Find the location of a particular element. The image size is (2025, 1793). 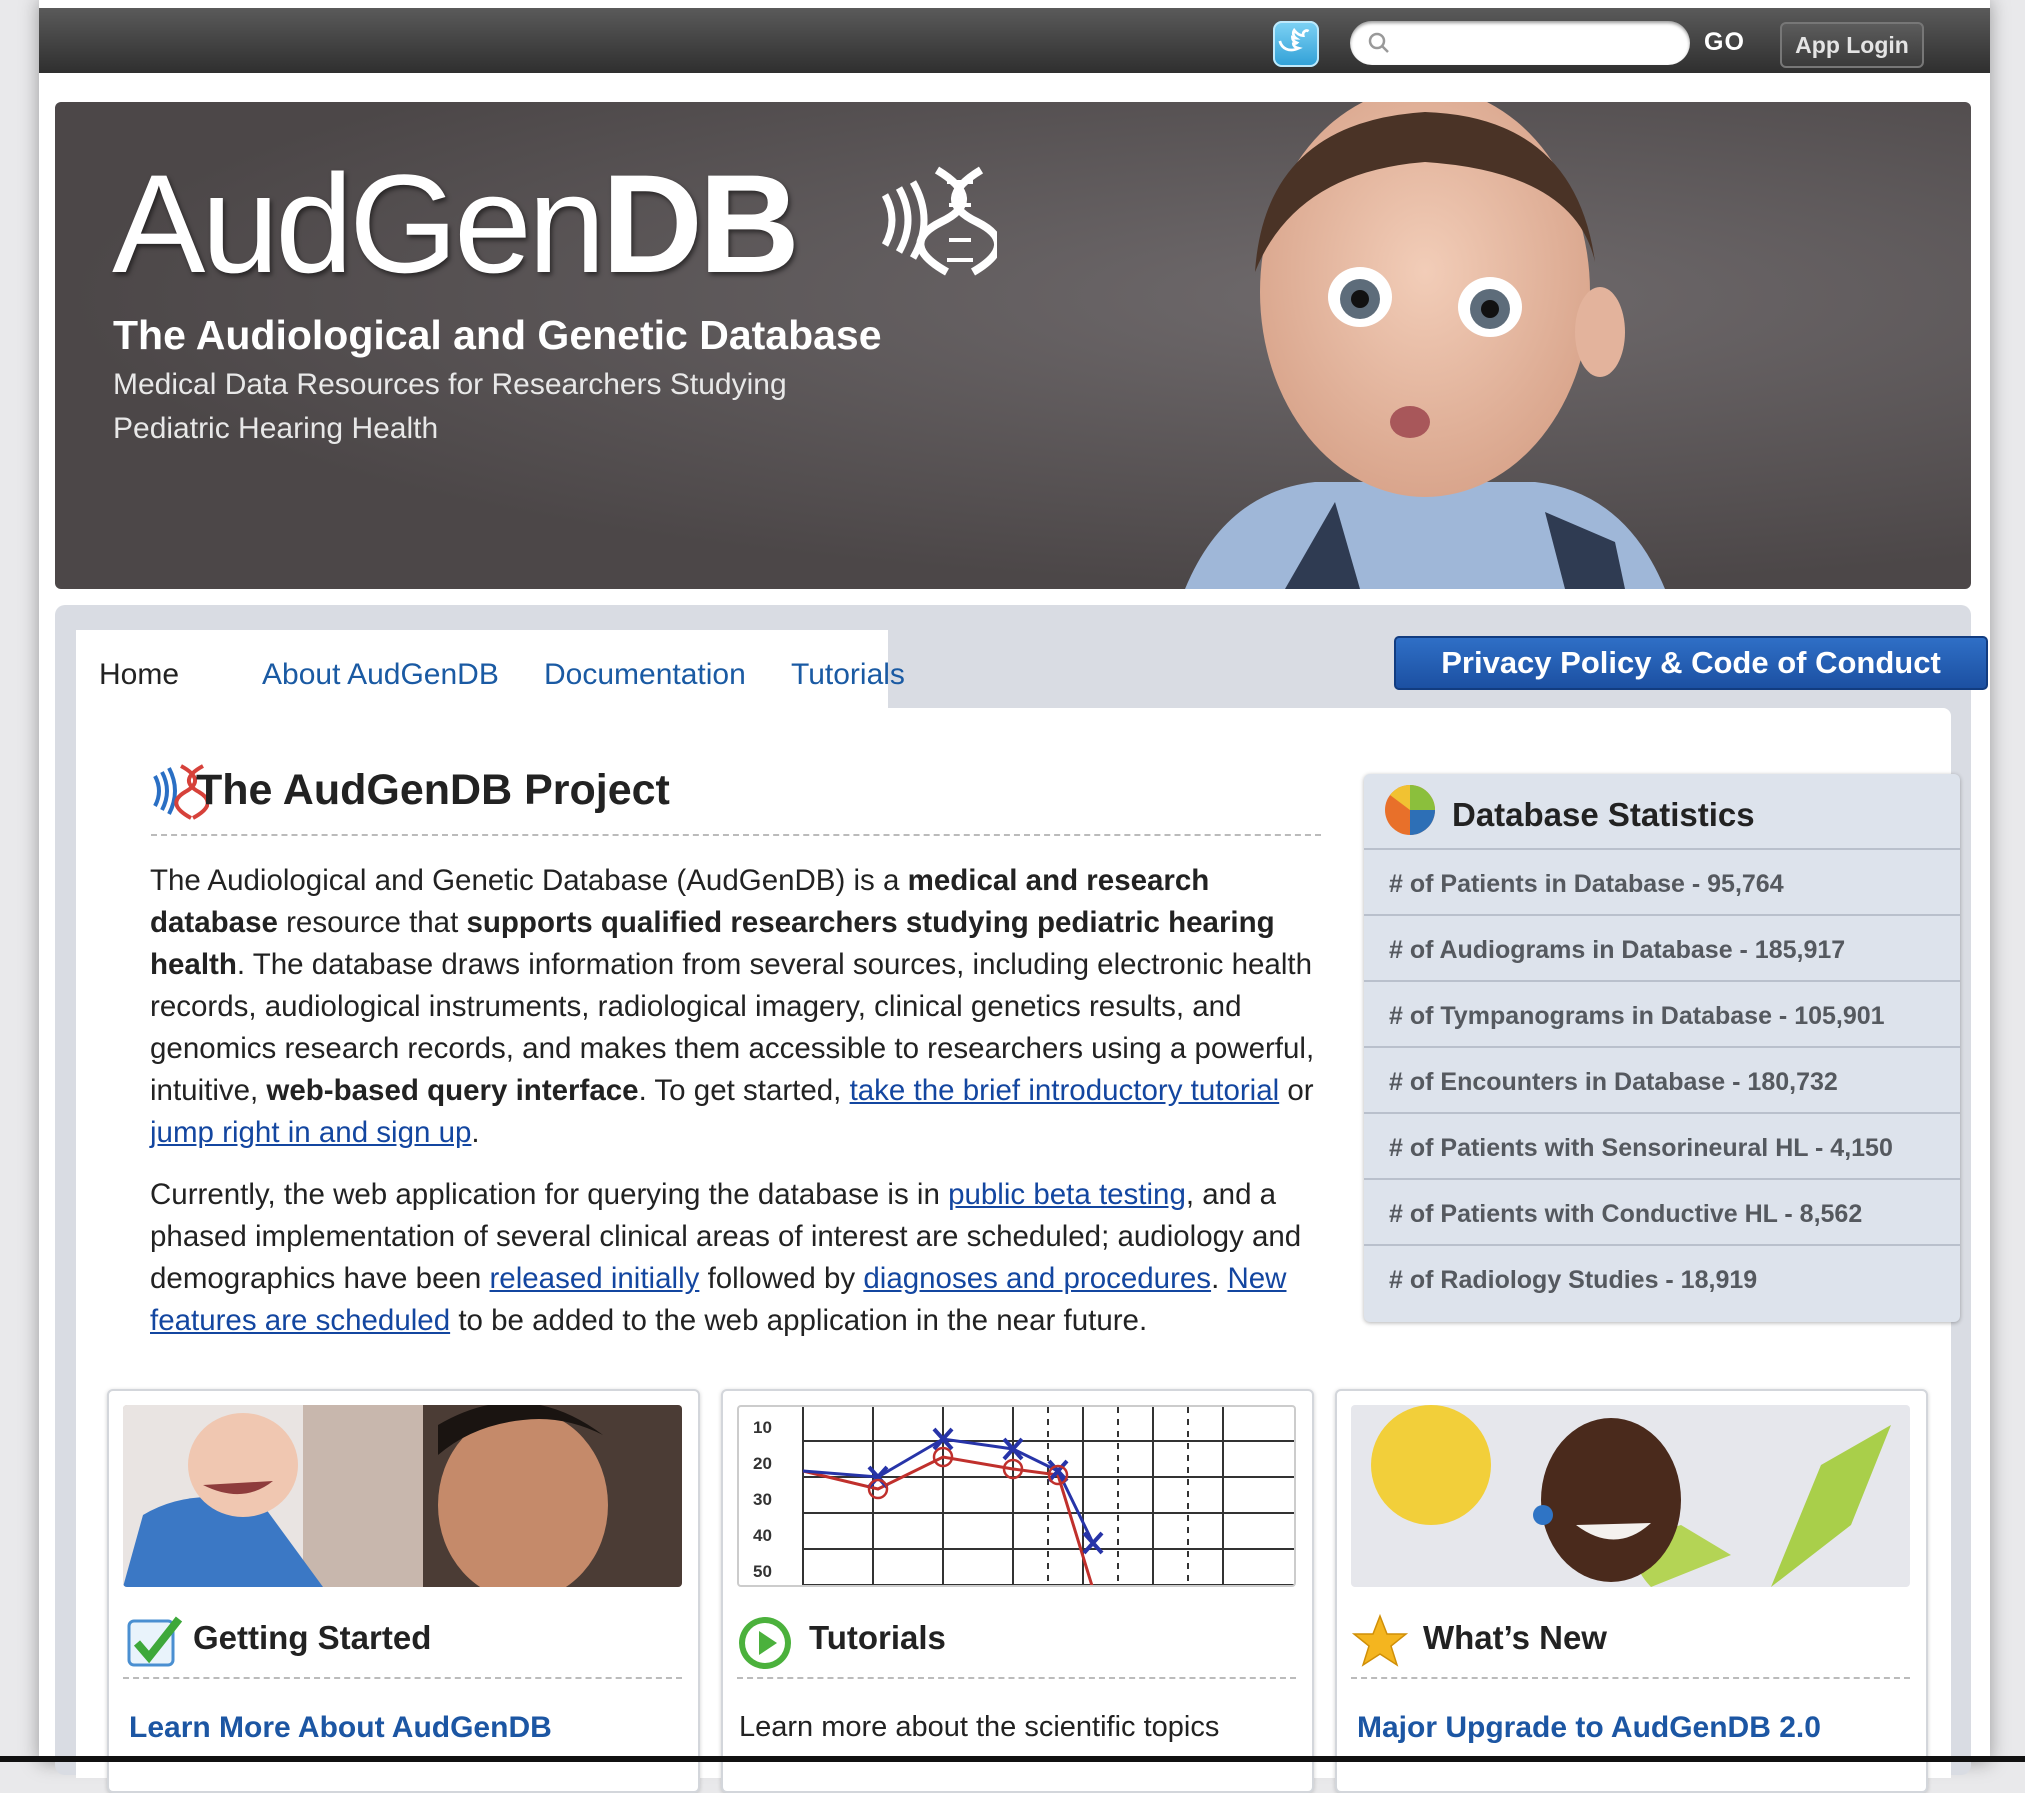

learn-more-link: Learn More About AudGenDB is located at coordinates (340, 1728).